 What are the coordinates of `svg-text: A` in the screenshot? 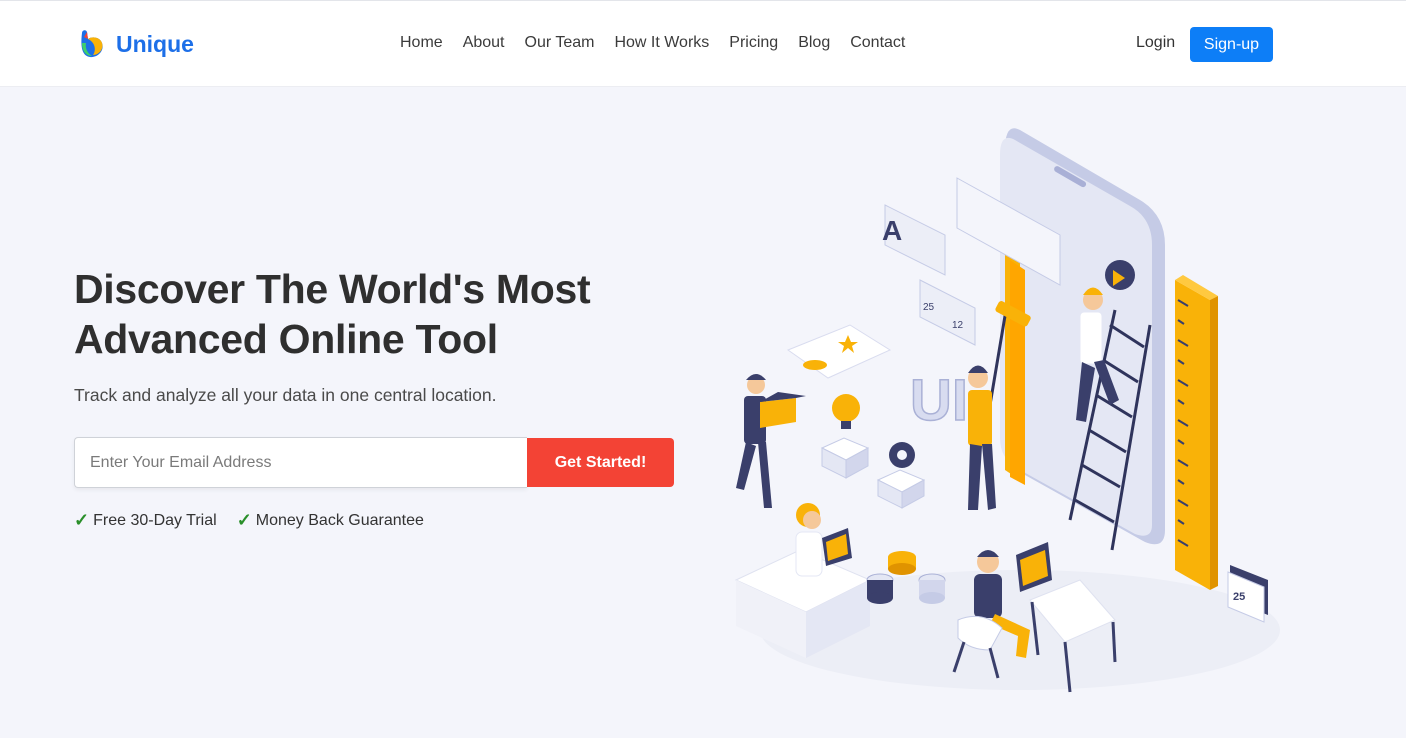 It's located at (892, 230).